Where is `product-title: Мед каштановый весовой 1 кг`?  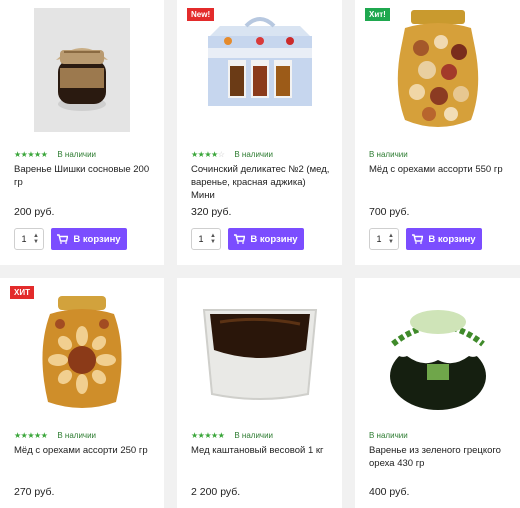 product-title: Мед каштановый весовой 1 кг is located at coordinates (261, 450).